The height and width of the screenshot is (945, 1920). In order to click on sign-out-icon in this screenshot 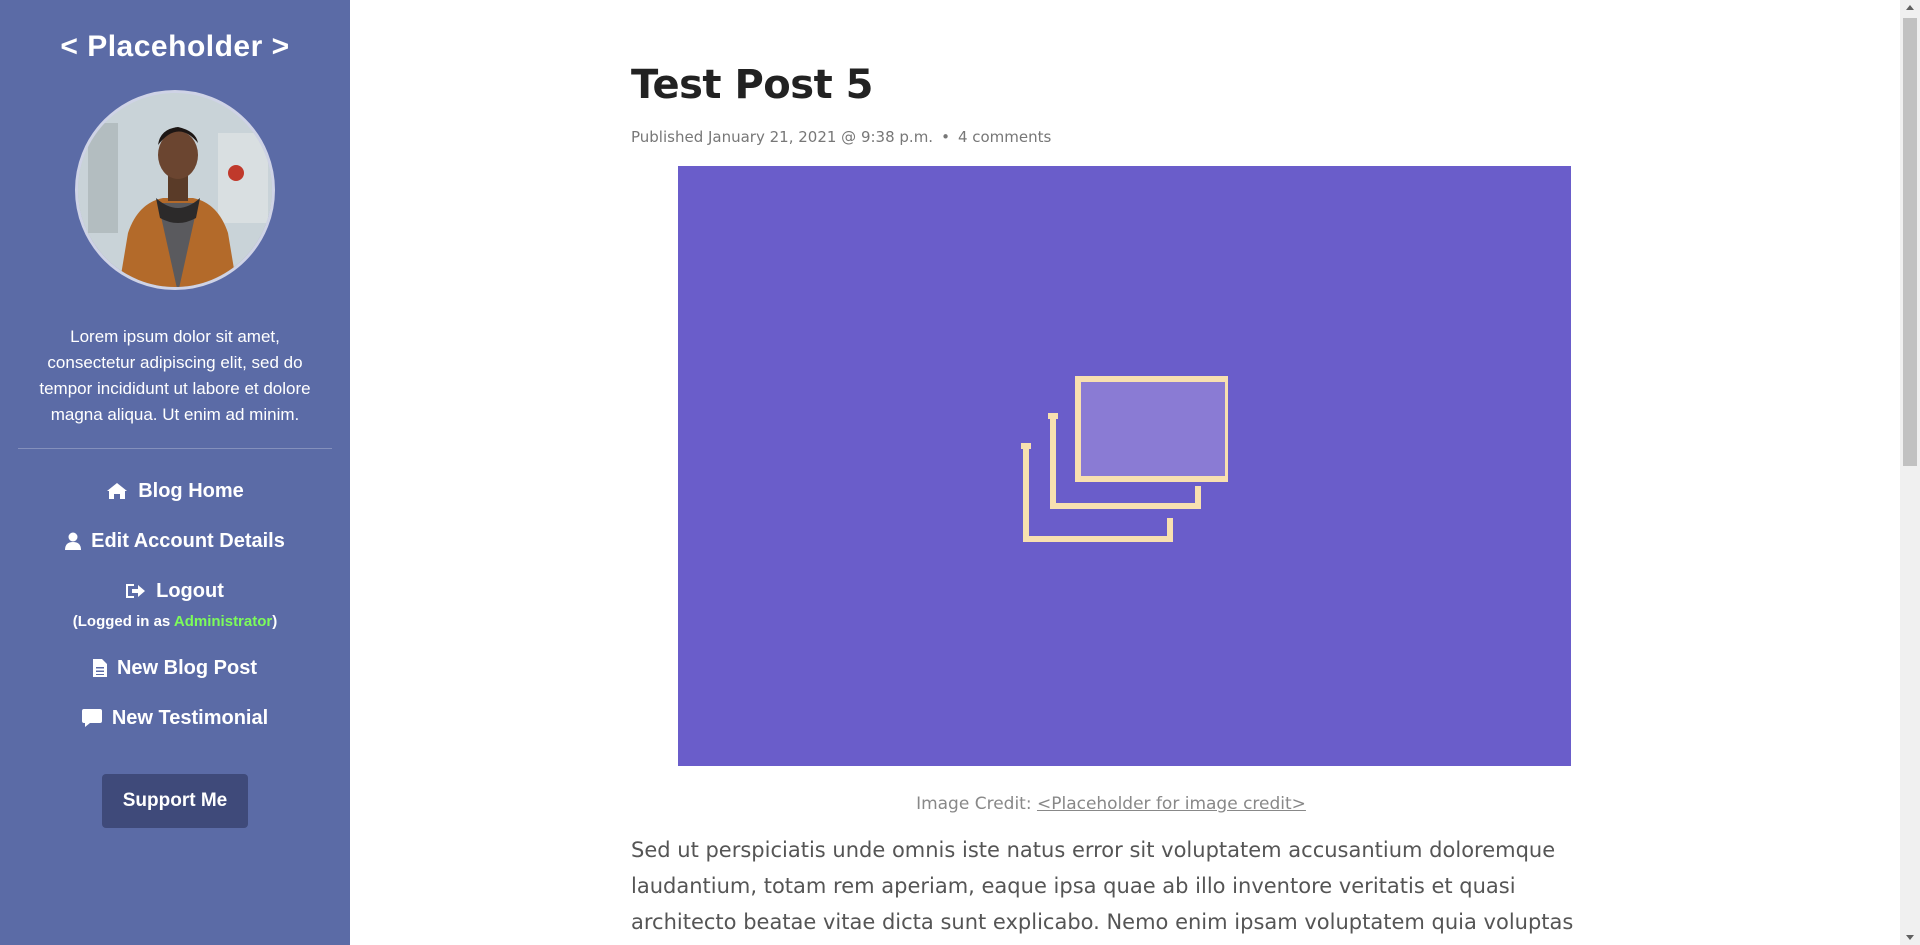, I will do `click(136, 591)`.